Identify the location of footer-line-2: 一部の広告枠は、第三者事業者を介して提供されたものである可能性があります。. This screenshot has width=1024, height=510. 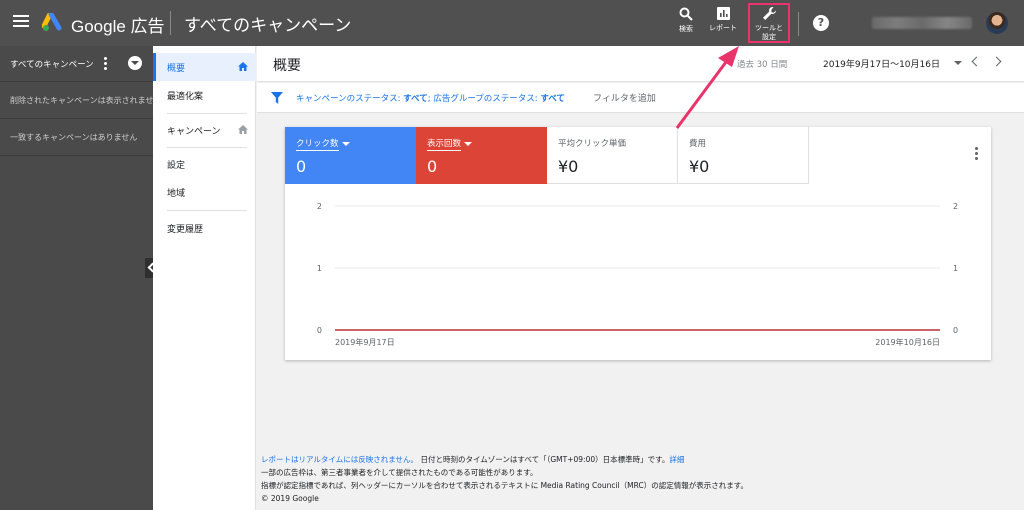
(399, 472).